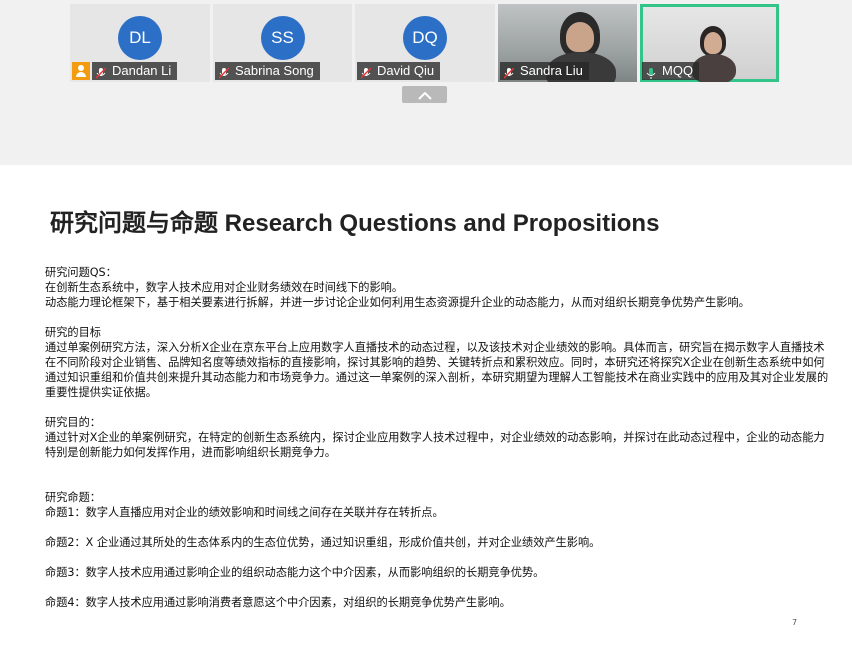 The width and height of the screenshot is (852, 646). I want to click on participant-name-bar: Sabrina Song, so click(267, 71).